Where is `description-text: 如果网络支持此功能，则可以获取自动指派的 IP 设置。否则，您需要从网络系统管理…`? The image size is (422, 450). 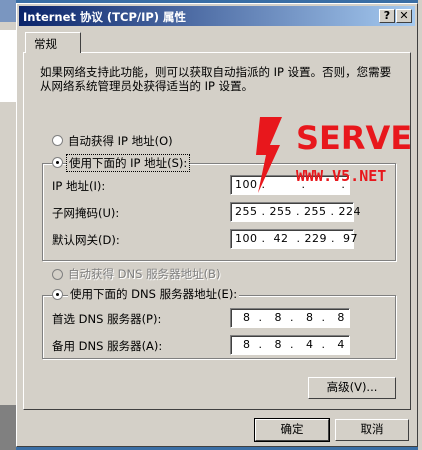 description-text: 如果网络支持此功能，则可以获取自动指派的 IP 设置。否则，您需要从网络系统管理… is located at coordinates (216, 79).